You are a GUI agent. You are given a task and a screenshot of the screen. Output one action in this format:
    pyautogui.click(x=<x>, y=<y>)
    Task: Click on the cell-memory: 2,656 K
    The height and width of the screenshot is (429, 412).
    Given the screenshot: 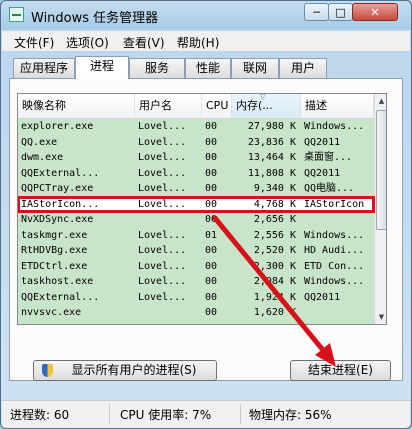 What is the action you would take?
    pyautogui.click(x=274, y=219)
    